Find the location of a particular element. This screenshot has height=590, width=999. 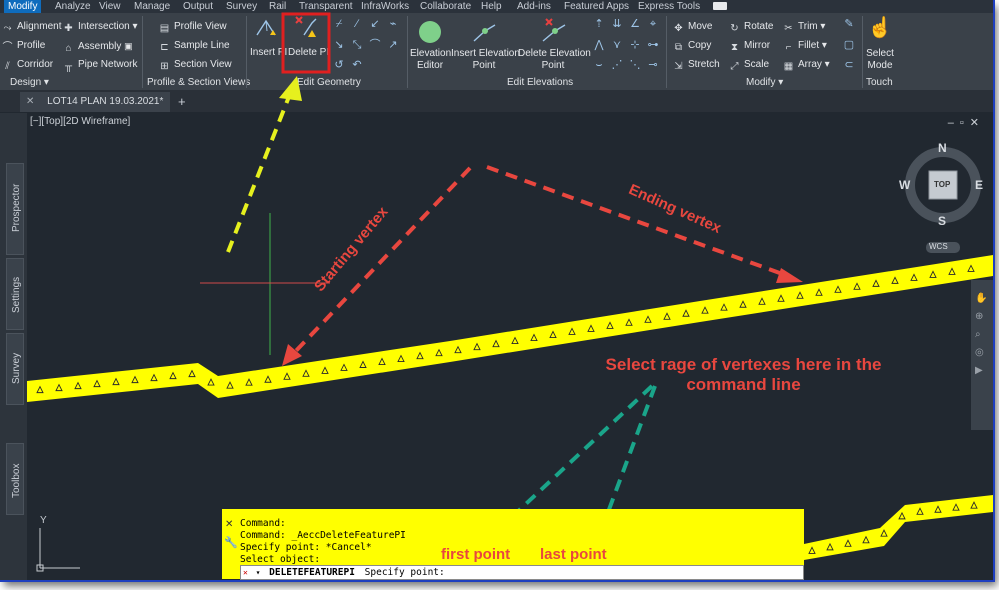

first-point-annotation: first point is located at coordinates (476, 554).